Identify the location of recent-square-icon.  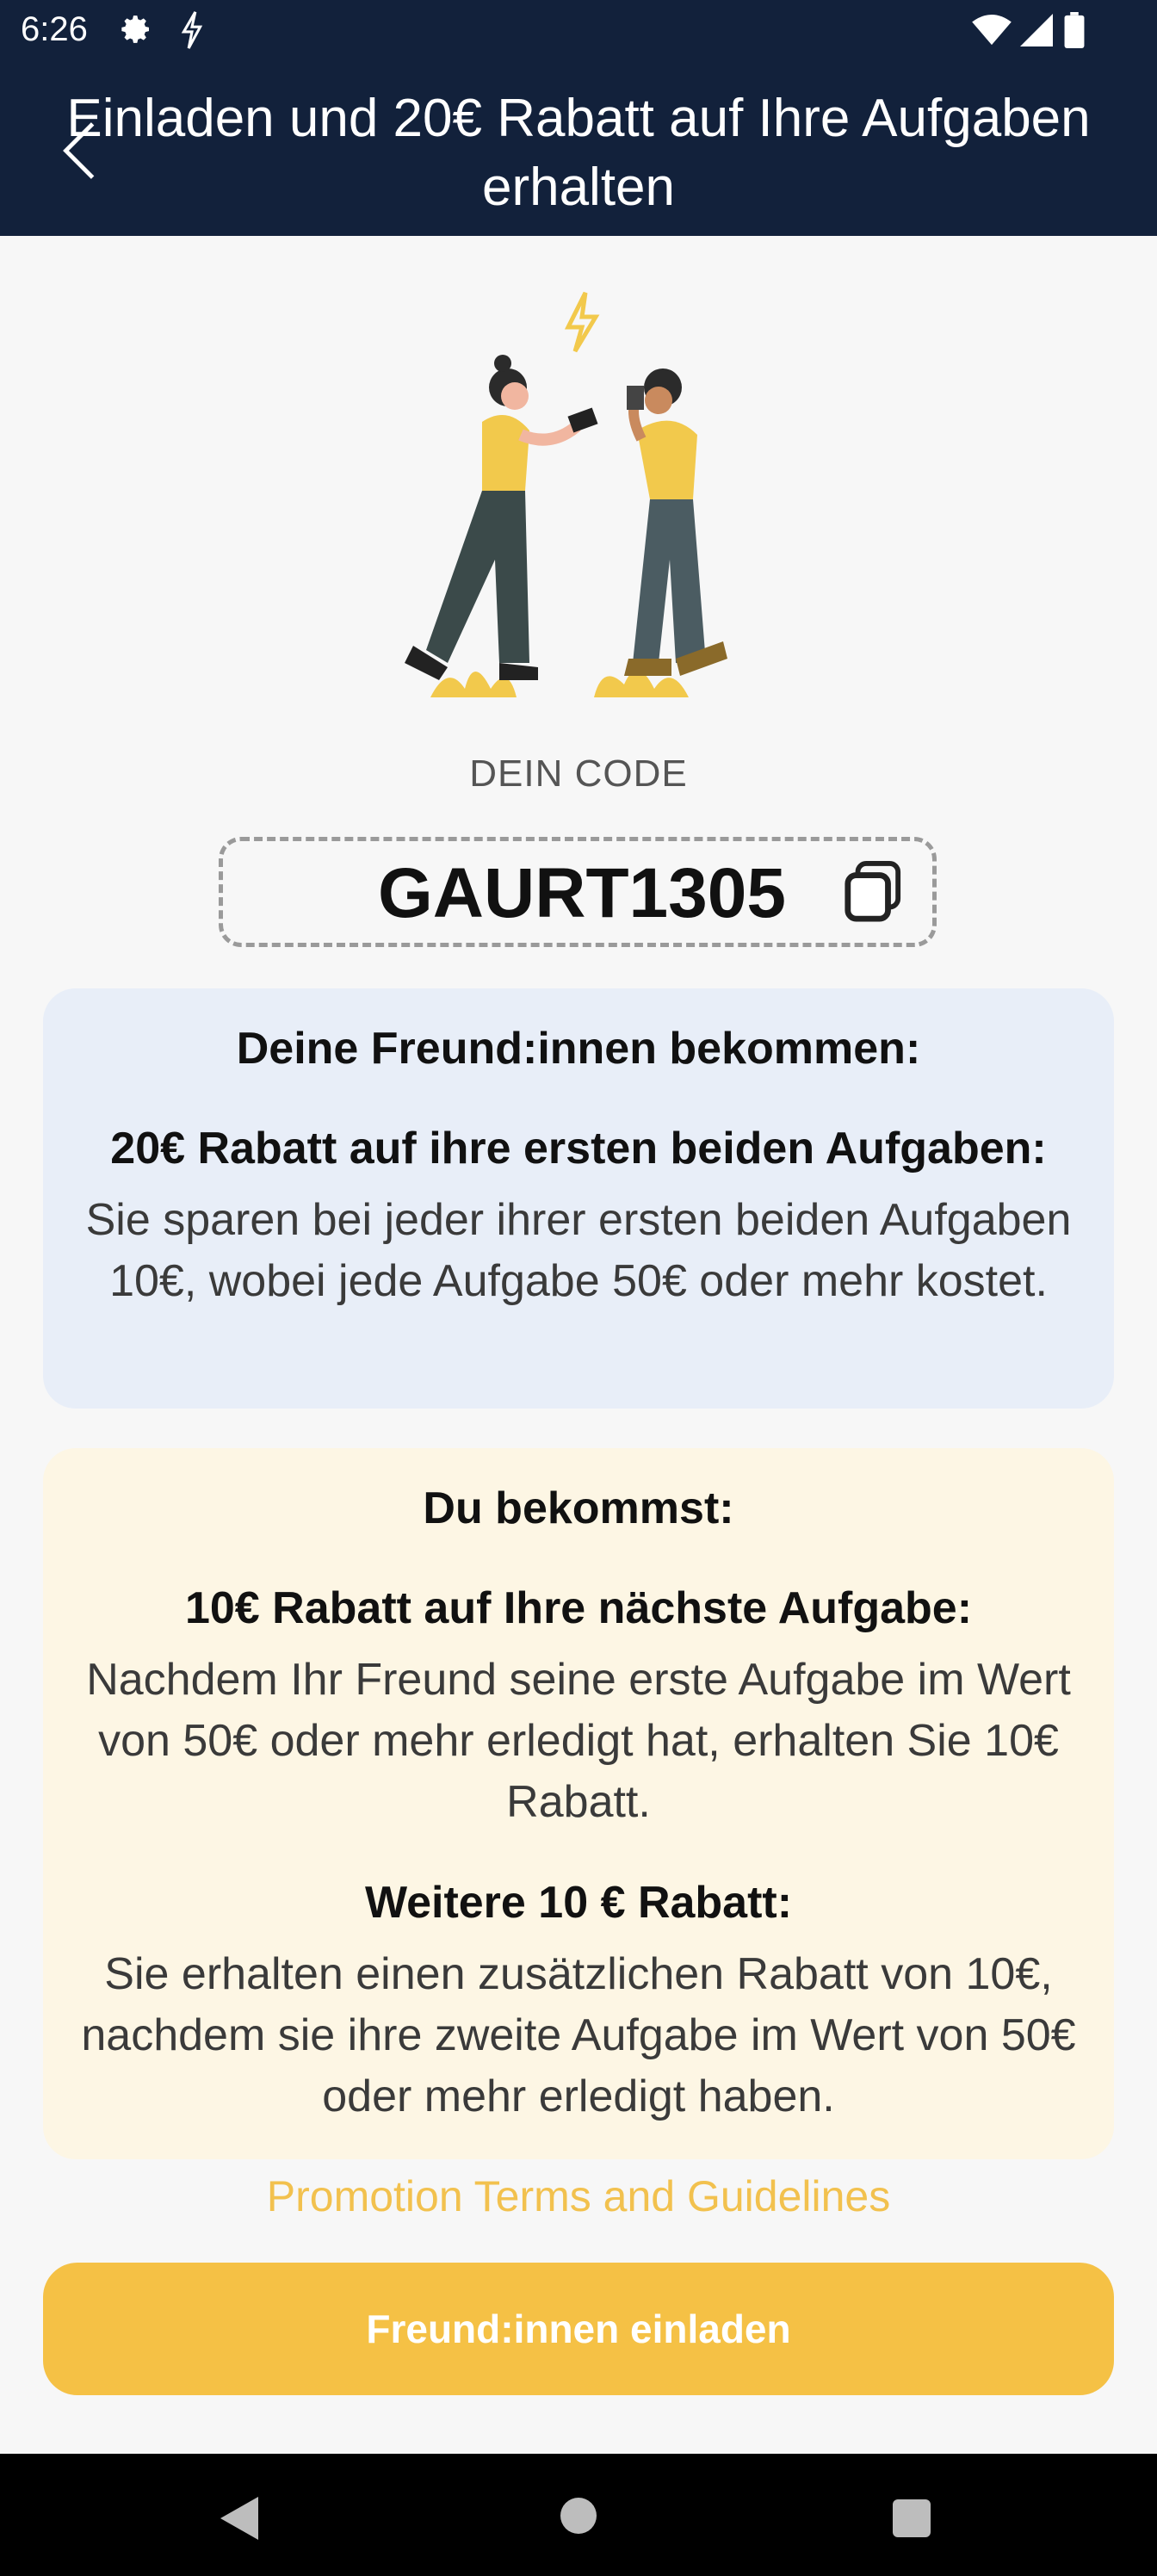
(912, 2518).